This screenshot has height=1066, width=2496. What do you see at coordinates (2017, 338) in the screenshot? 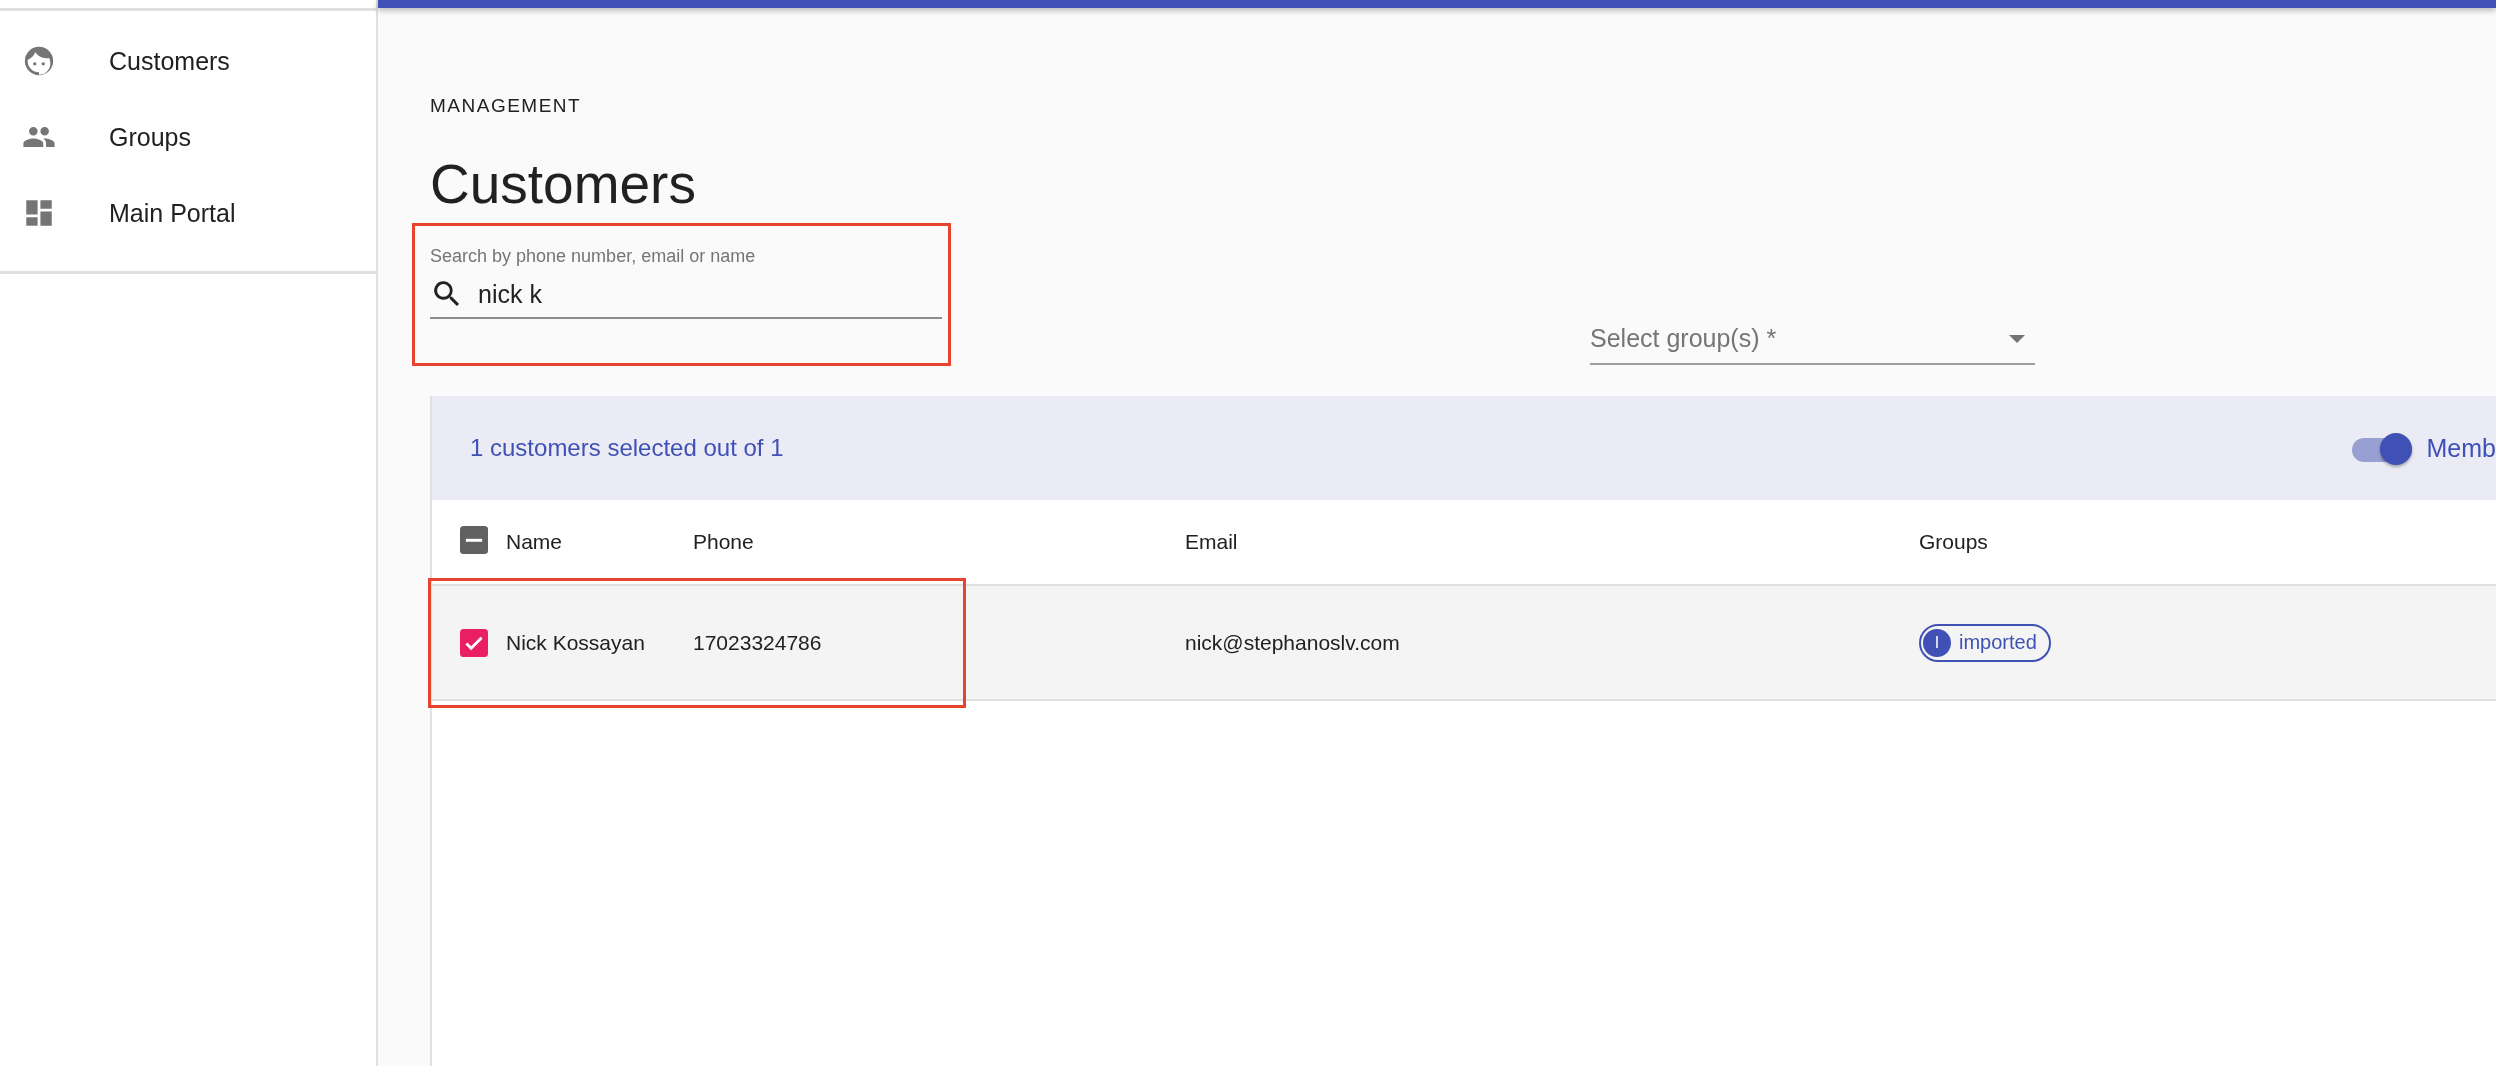
I see `caret-icon` at bounding box center [2017, 338].